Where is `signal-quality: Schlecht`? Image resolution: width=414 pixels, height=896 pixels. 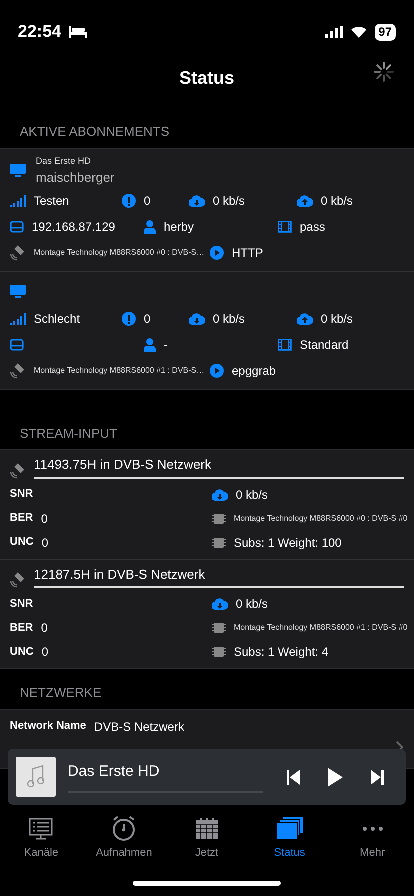 signal-quality: Schlecht is located at coordinates (57, 319).